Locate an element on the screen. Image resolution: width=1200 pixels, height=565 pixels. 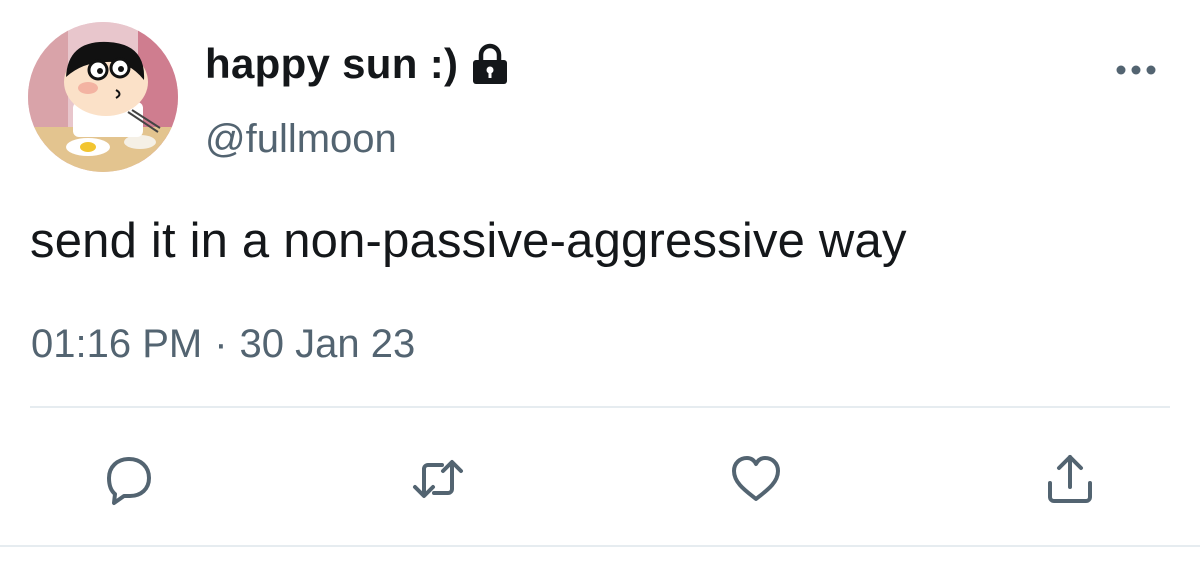
retweet-icon is located at coordinates (438, 479).